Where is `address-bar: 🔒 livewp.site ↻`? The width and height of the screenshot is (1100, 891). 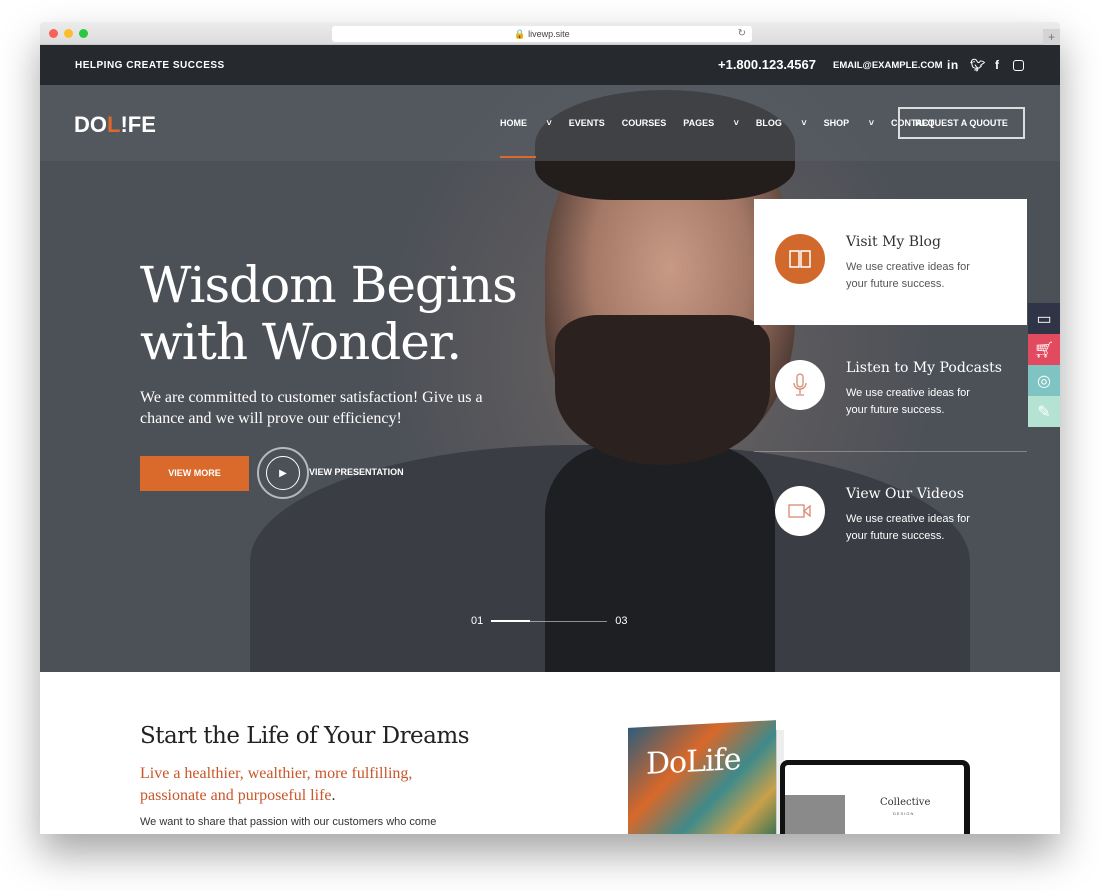
address-bar: 🔒 livewp.site ↻ is located at coordinates (542, 34).